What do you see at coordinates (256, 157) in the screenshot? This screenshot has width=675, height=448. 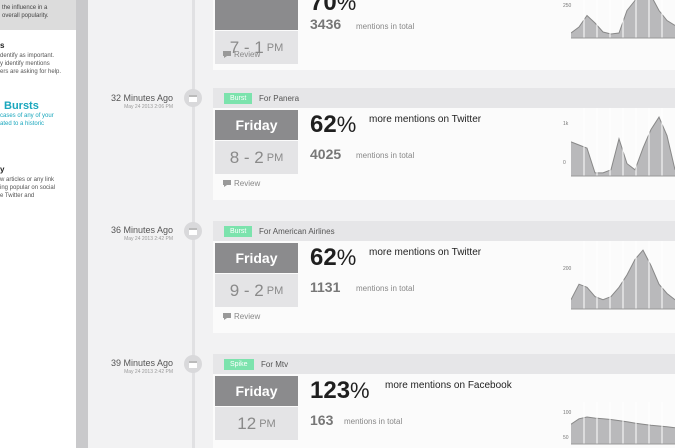 I see `hour-range: 8 - 2 PM` at bounding box center [256, 157].